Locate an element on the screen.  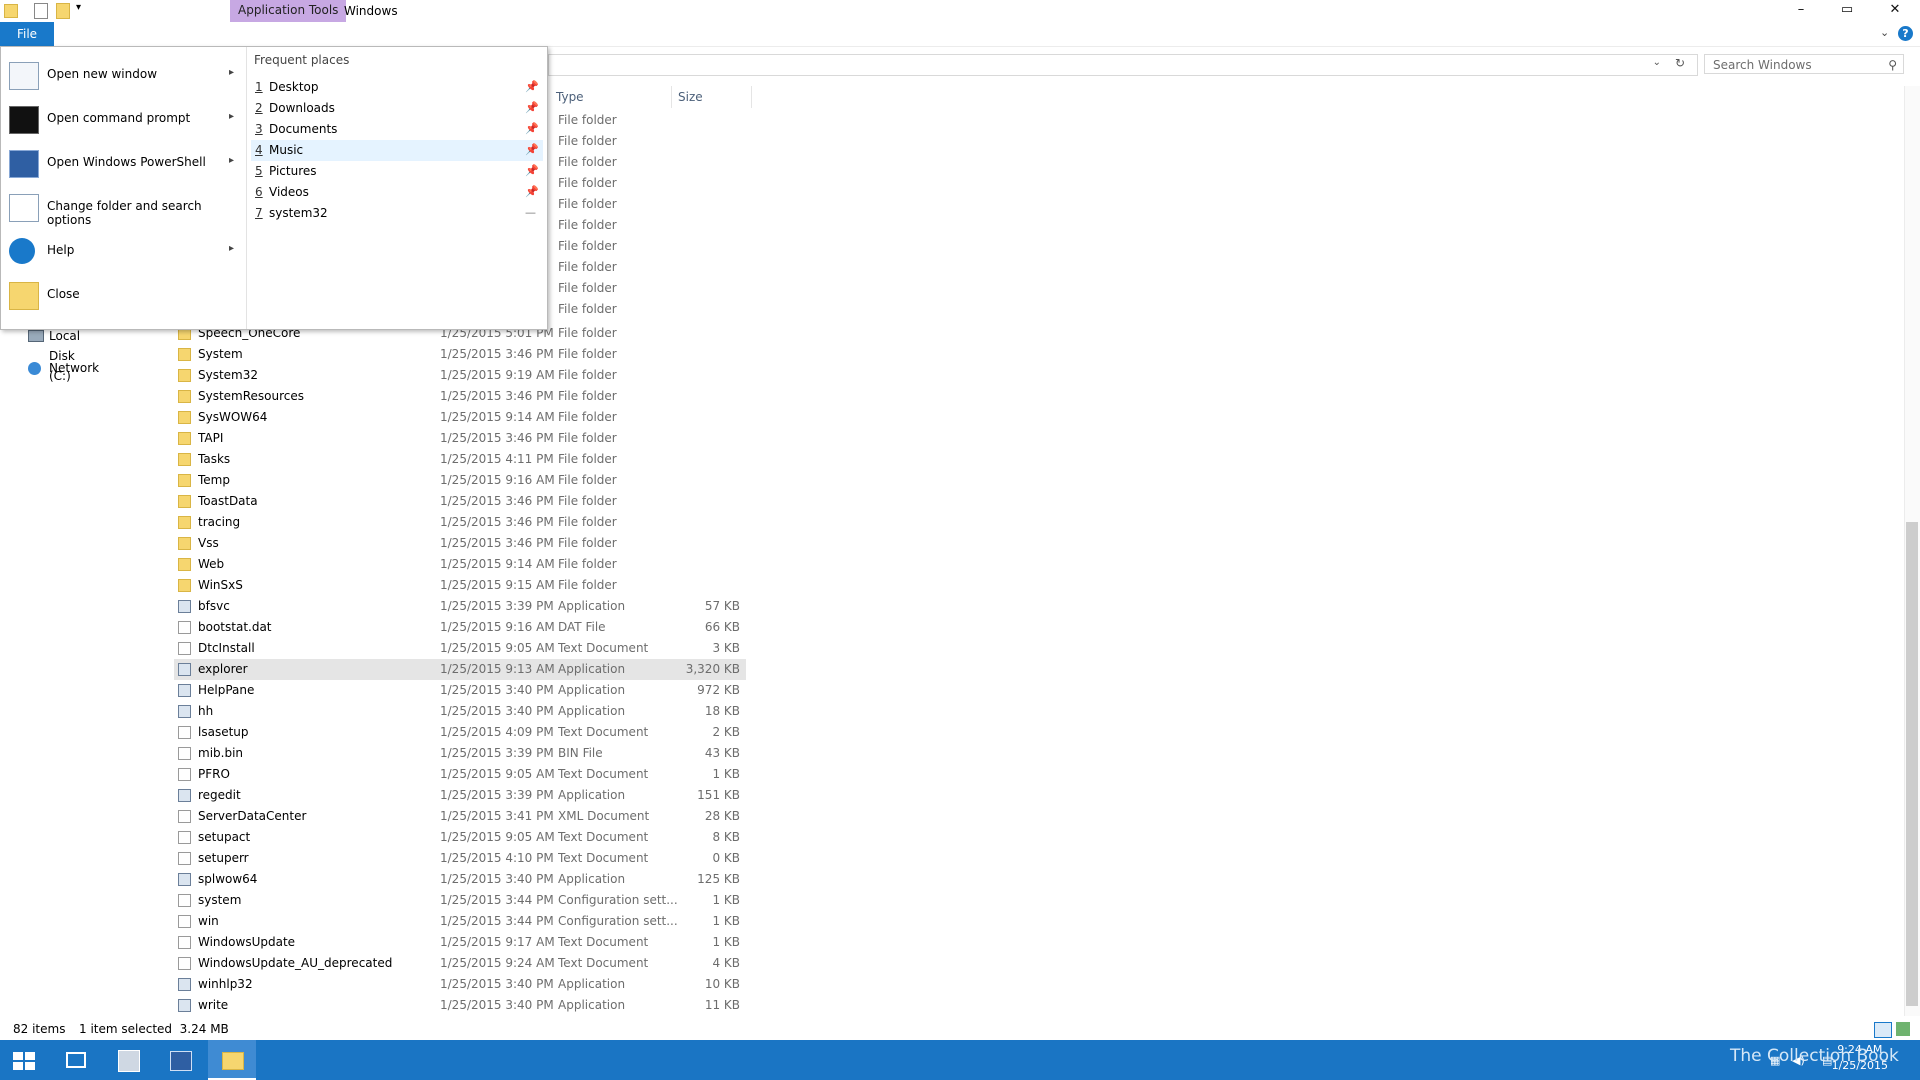
file-row: write 1/25/2015 3:40 PM Application 11 KB is located at coordinates (460, 1005).